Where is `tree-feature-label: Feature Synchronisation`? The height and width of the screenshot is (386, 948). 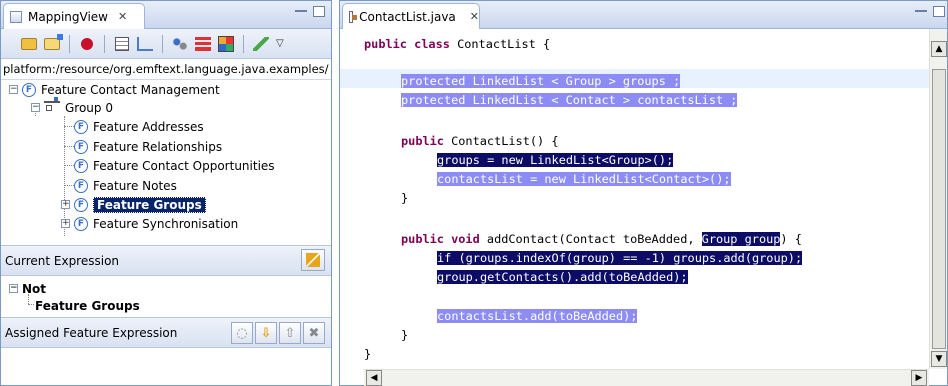 tree-feature-label: Feature Synchronisation is located at coordinates (166, 223).